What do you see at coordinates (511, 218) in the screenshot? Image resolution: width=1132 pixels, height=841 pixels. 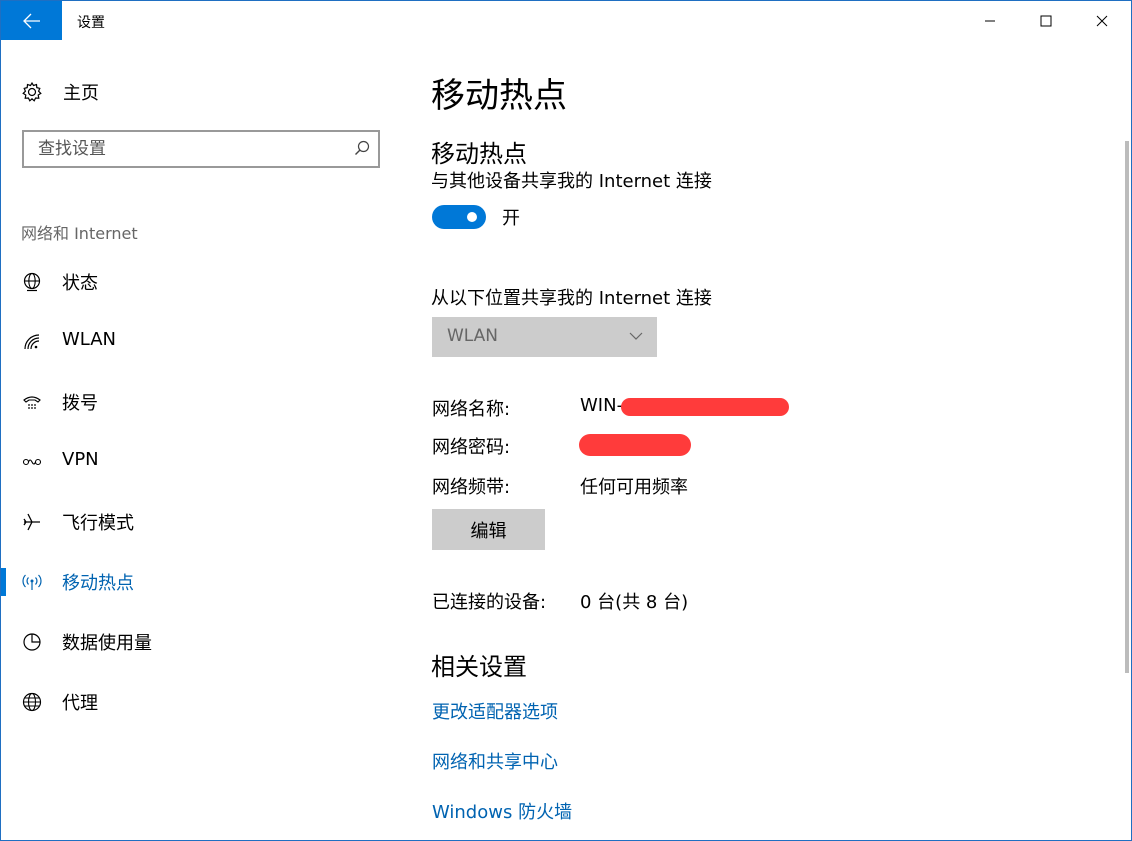 I see `toggle-state-label: 开` at bounding box center [511, 218].